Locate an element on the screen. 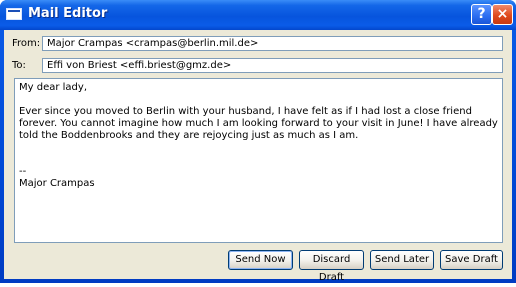 This screenshot has height=287, width=516. send-later-button: Send Later is located at coordinates (402, 260).